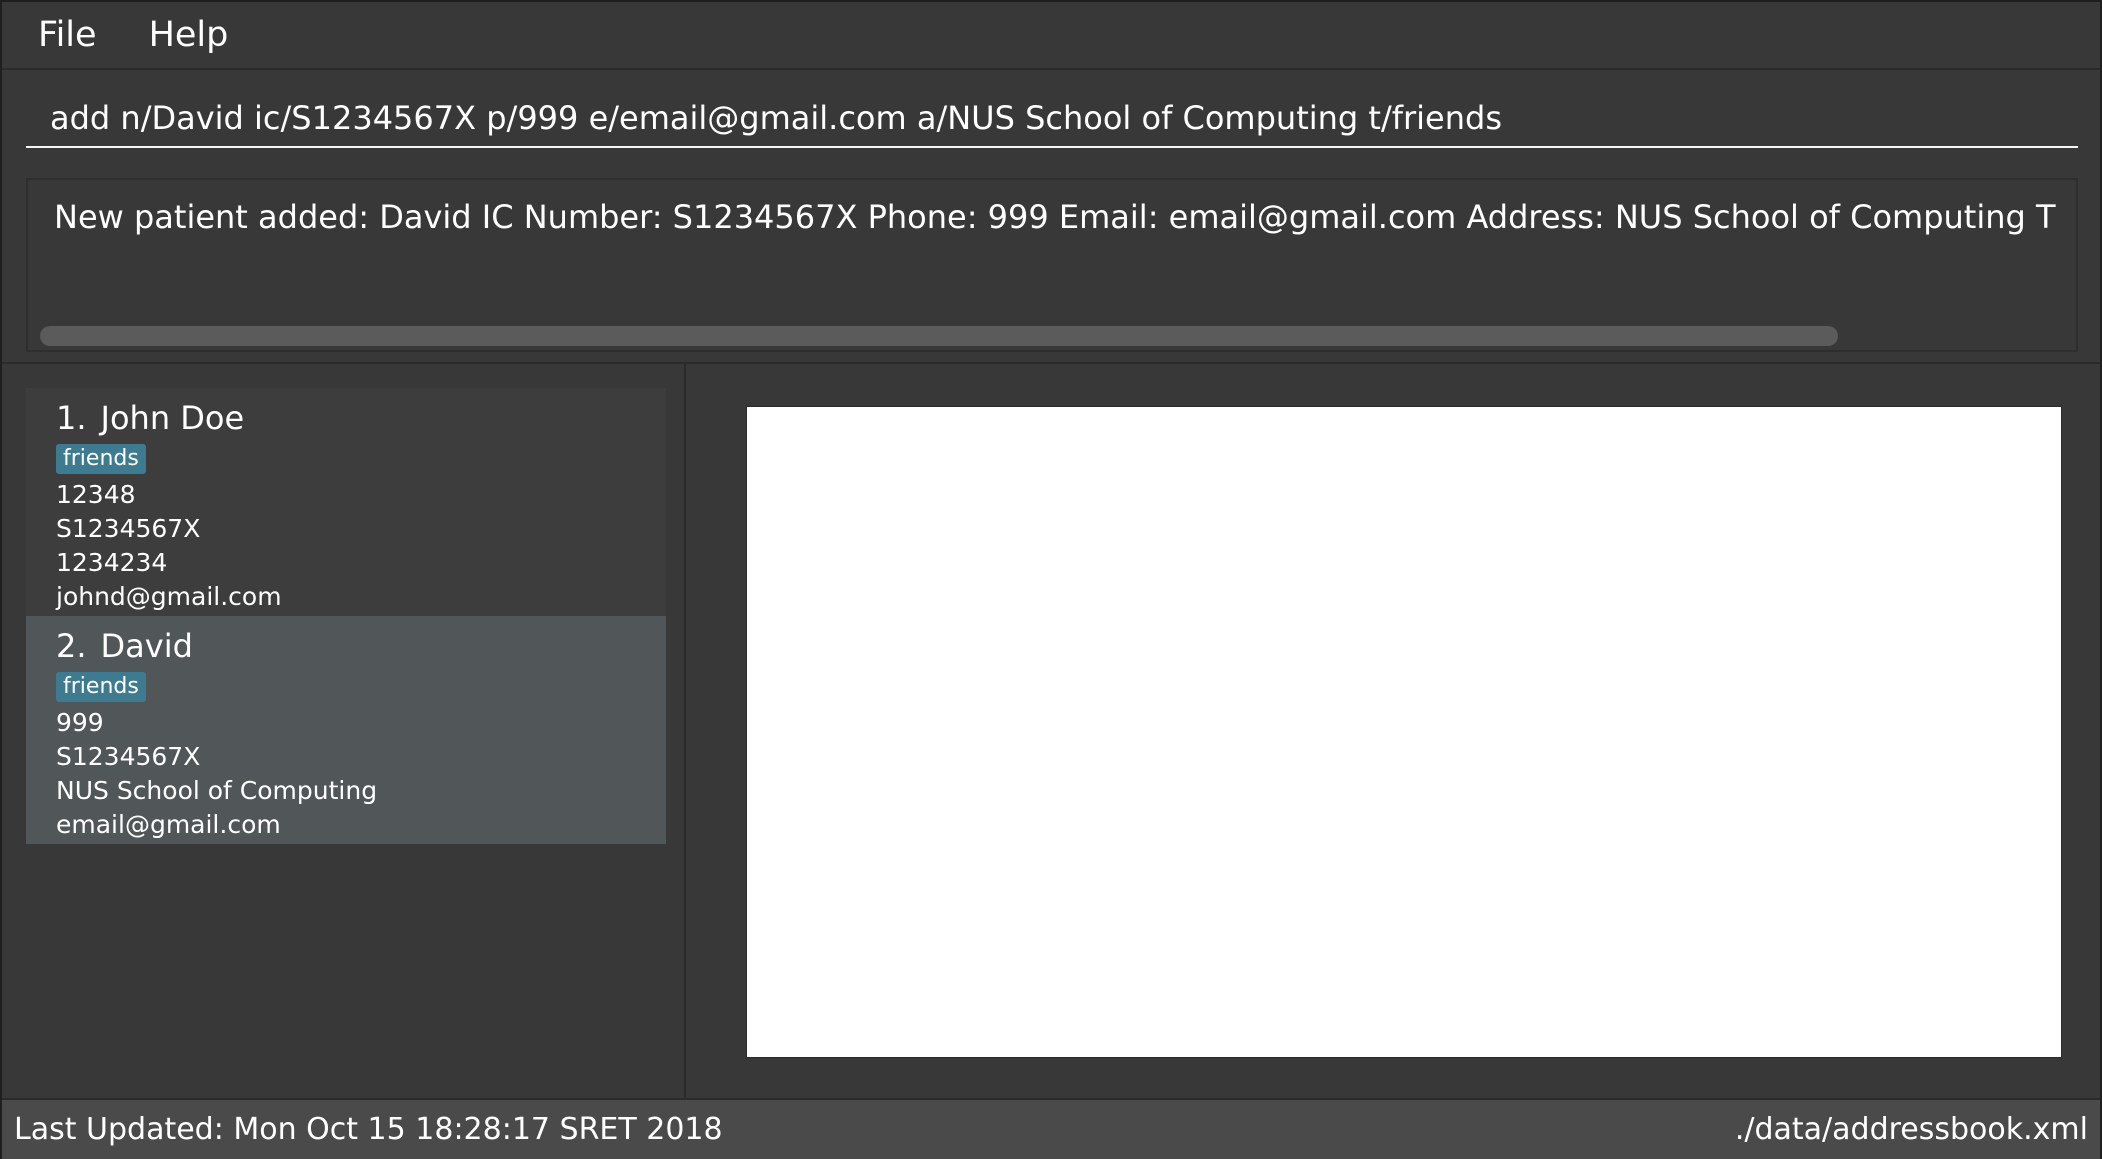  What do you see at coordinates (71, 646) in the screenshot?
I see `person-index: 2.` at bounding box center [71, 646].